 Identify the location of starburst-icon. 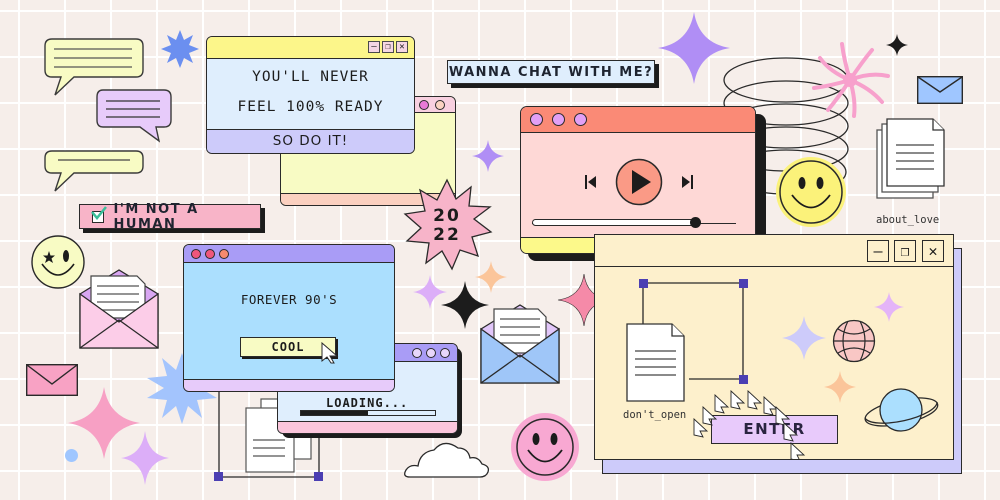
(180, 49).